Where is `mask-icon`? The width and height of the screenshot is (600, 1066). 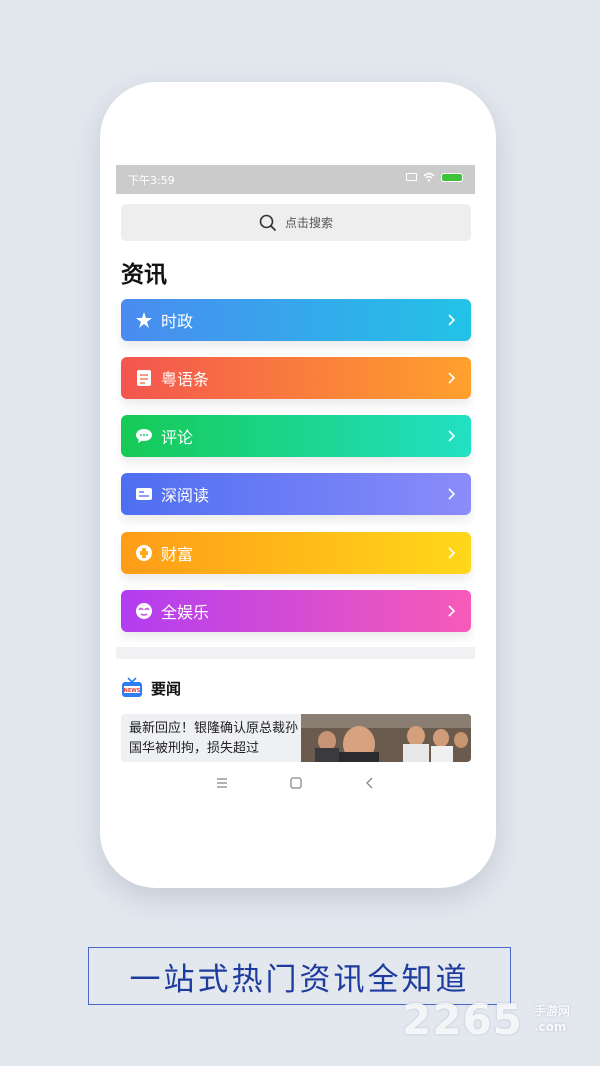 mask-icon is located at coordinates (144, 611).